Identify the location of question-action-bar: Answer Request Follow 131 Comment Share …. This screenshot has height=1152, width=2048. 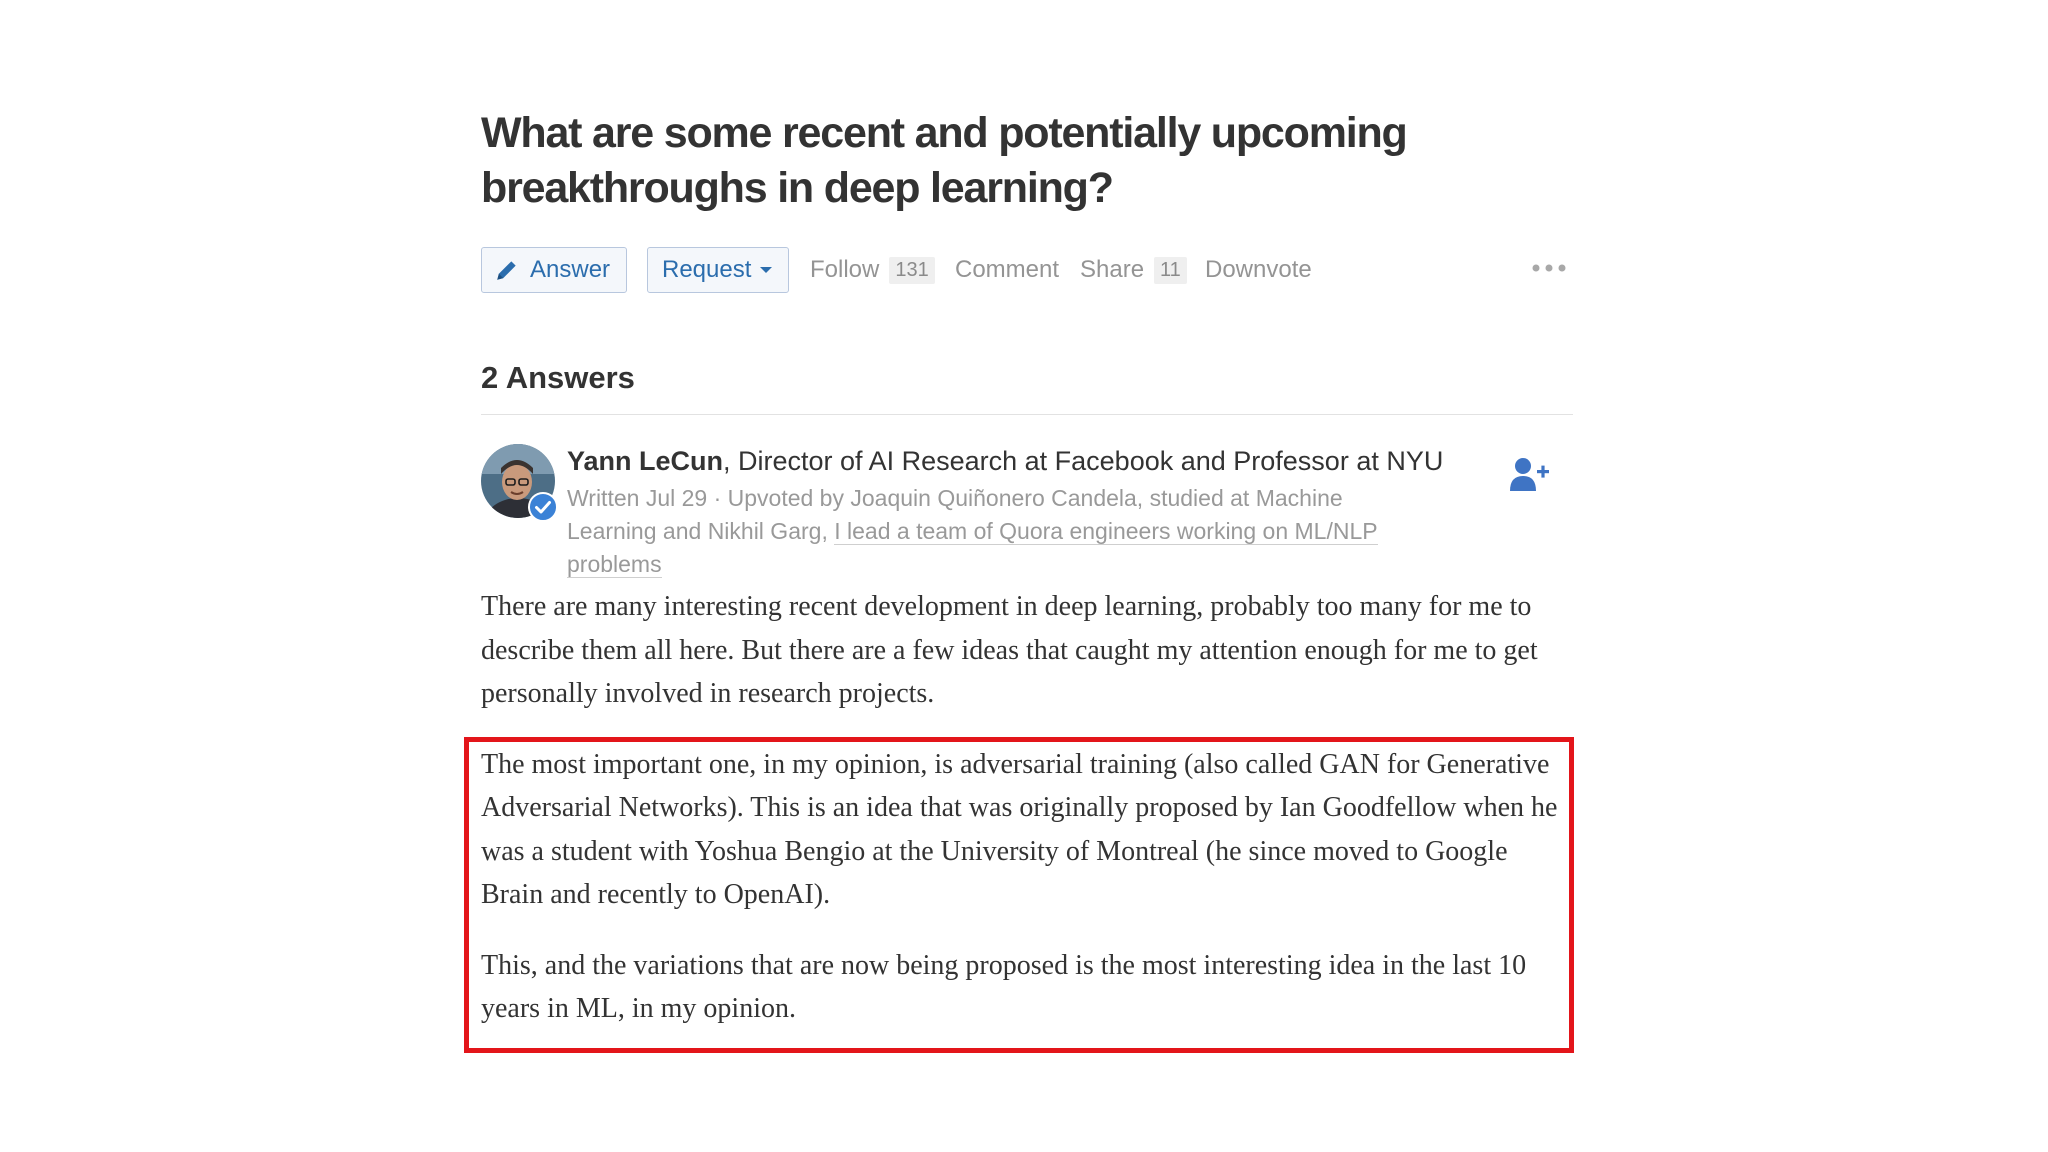
(1027, 271).